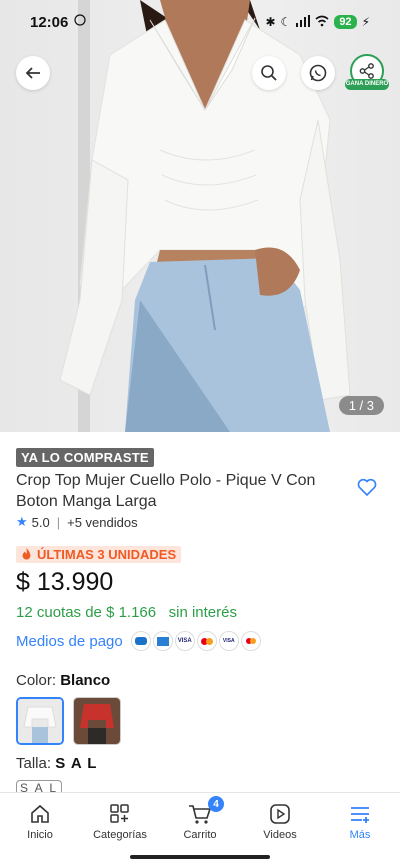 This screenshot has height=866, width=400. I want to click on size-value: S A L, so click(76, 763).